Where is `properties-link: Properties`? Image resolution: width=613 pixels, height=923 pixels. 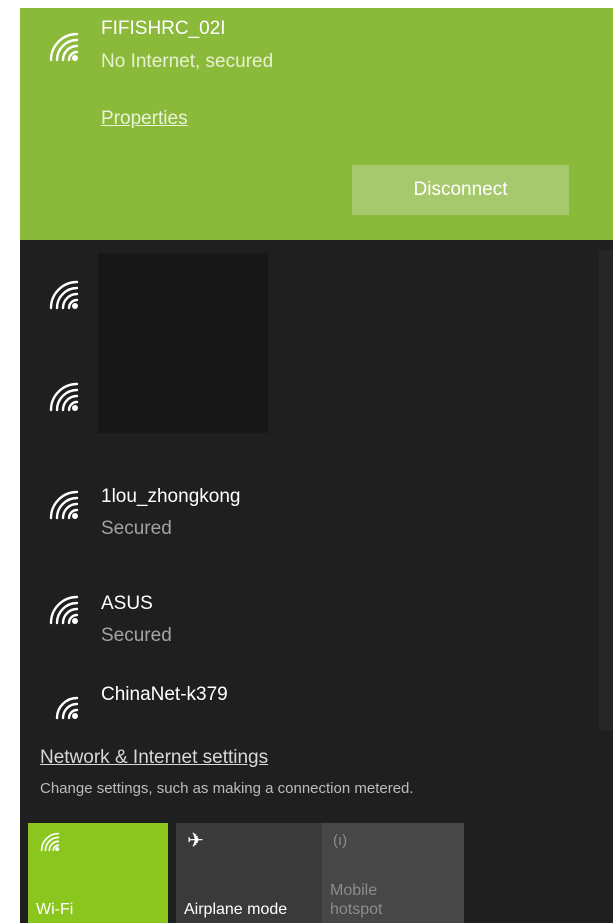
properties-link: Properties is located at coordinates (144, 119).